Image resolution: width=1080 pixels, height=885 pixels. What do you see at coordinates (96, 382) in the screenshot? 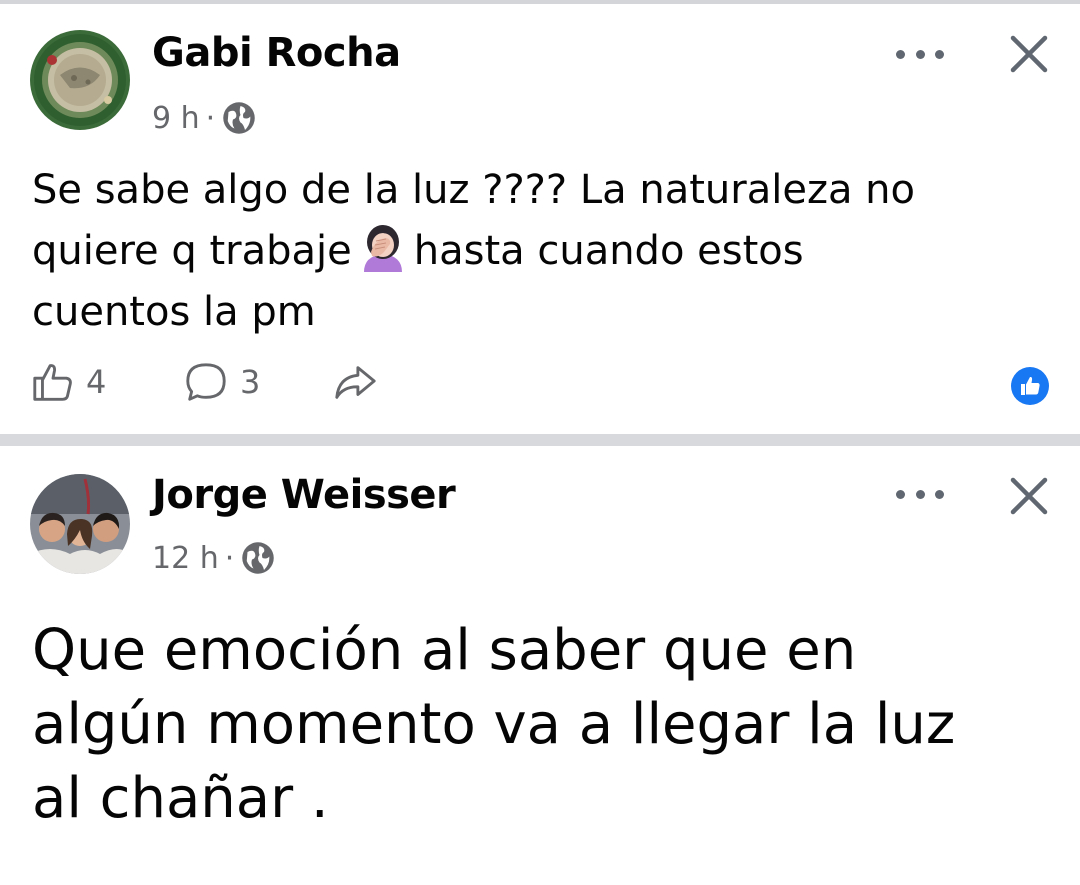
I see `like-count: 4` at bounding box center [96, 382].